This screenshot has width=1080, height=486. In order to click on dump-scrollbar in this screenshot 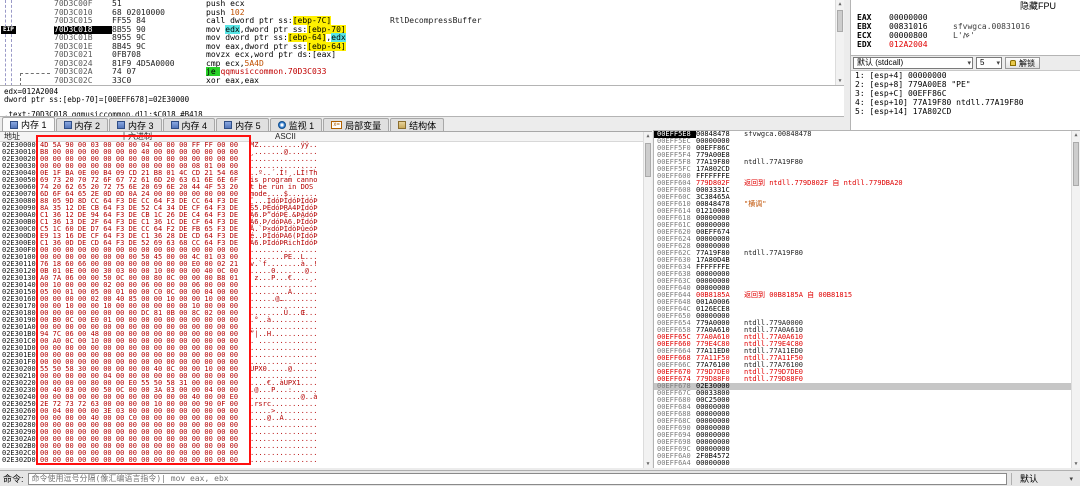, I will do `click(647, 300)`.